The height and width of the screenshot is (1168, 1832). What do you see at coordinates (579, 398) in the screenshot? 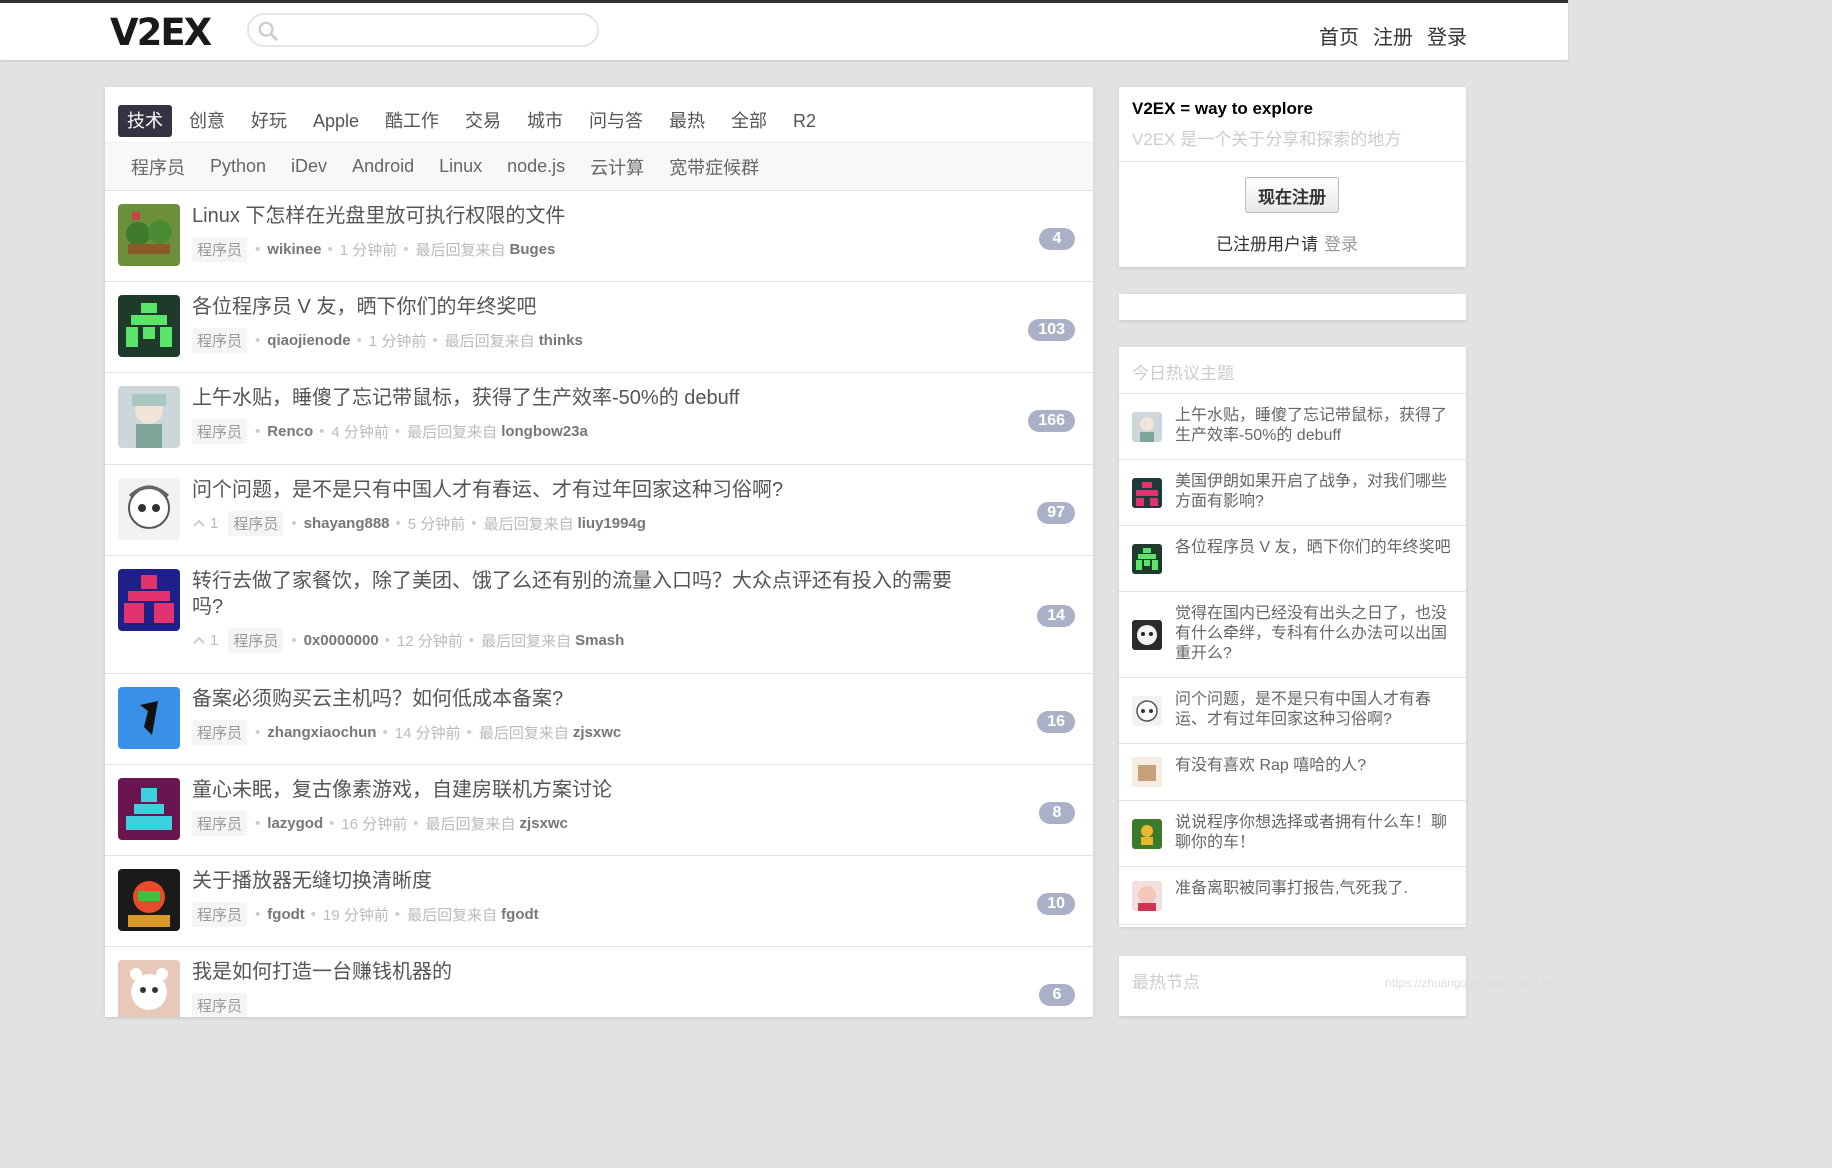
I see `topic-title-link: 上午水贴，睡傻了忘记带鼠标，获得了生产效率-50%的 debuff` at bounding box center [579, 398].